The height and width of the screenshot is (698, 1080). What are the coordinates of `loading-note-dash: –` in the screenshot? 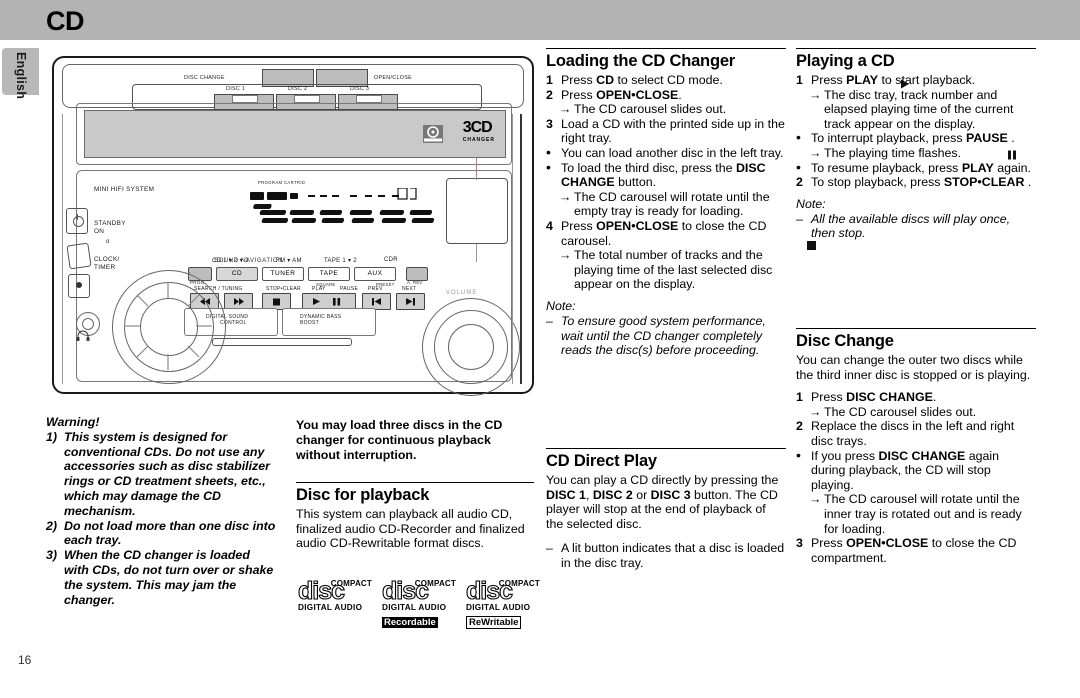 It's located at (549, 320).